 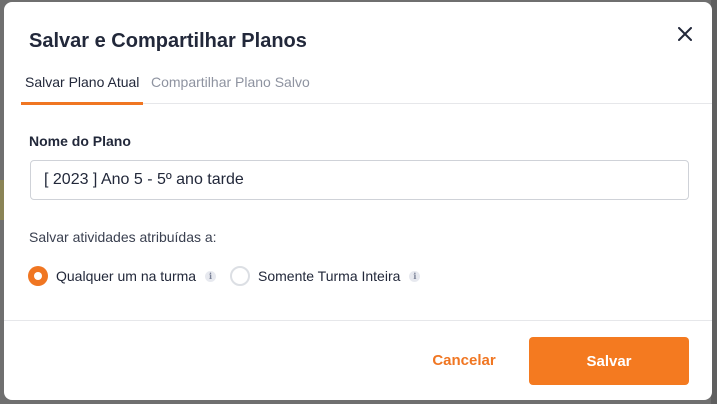 I want to click on tab-share-saved-plan: Compartilhar Plano Salvo, so click(x=230, y=87).